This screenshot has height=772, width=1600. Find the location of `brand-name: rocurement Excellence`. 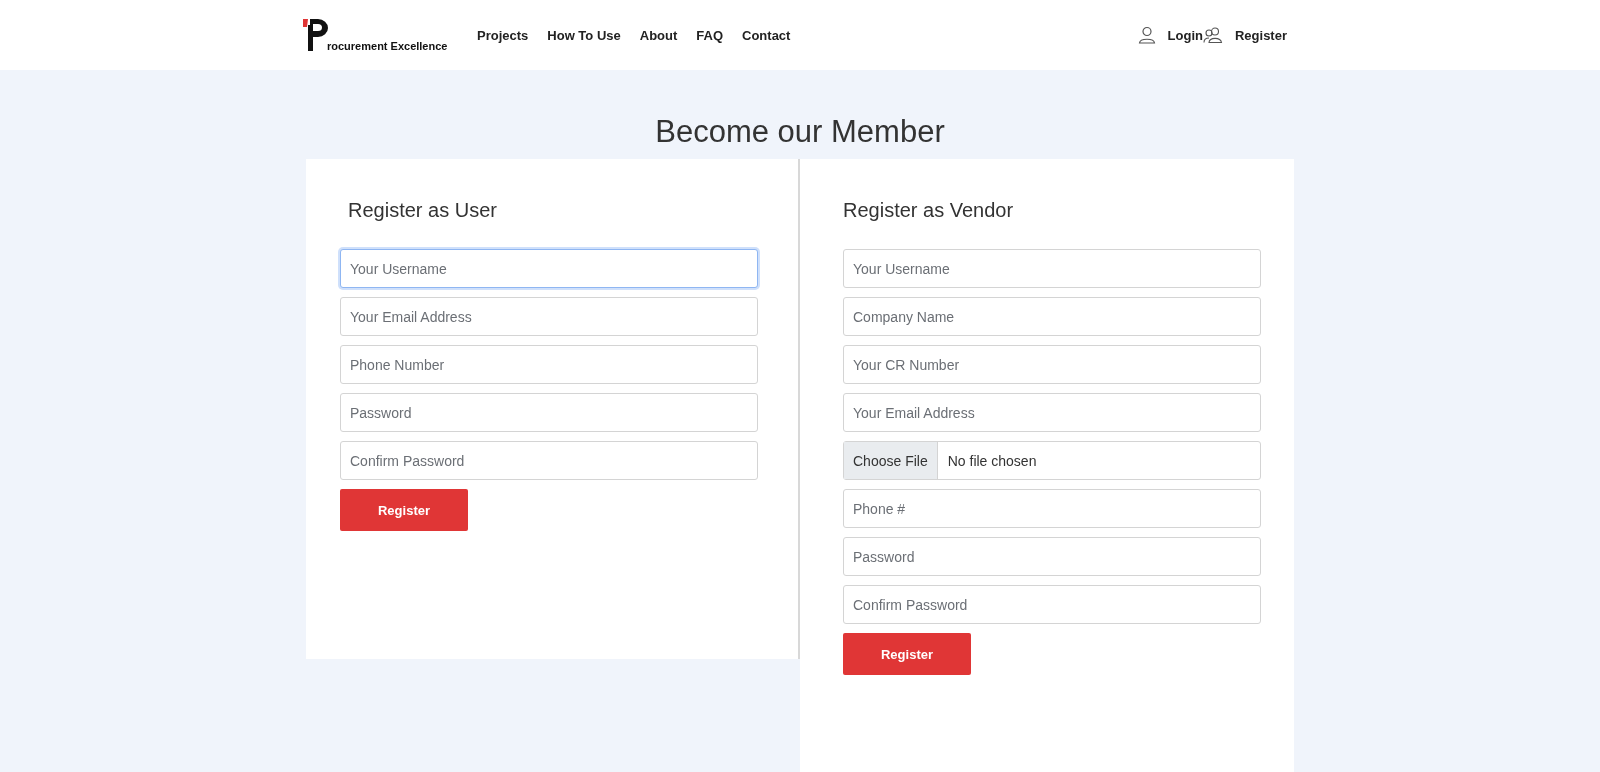

brand-name: rocurement Excellence is located at coordinates (387, 46).